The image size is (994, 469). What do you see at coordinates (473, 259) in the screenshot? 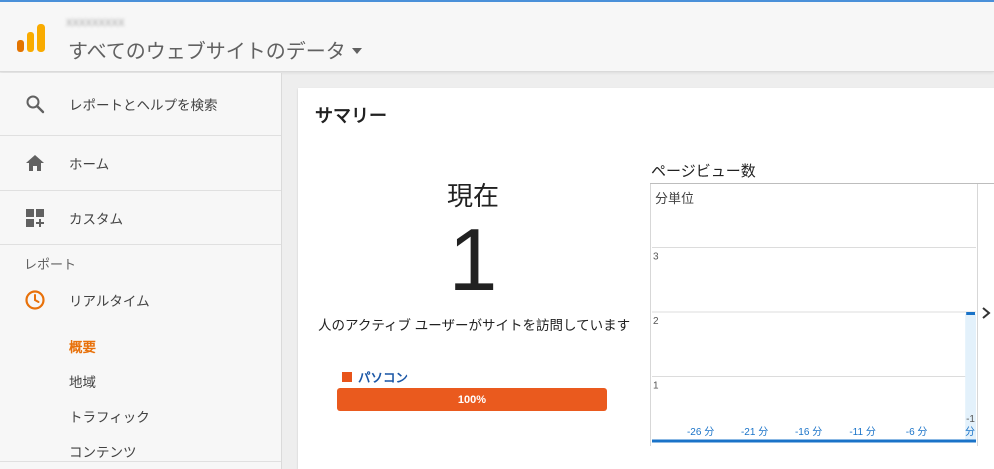
I see `active-user-count: 1` at bounding box center [473, 259].